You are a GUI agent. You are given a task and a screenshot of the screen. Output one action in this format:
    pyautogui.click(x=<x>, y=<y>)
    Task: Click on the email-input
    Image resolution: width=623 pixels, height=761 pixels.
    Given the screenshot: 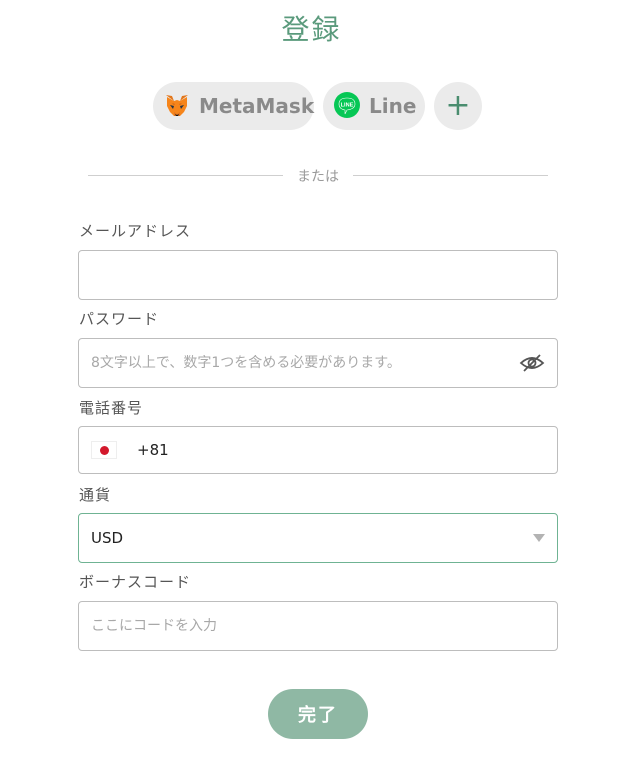 What is the action you would take?
    pyautogui.click(x=318, y=275)
    